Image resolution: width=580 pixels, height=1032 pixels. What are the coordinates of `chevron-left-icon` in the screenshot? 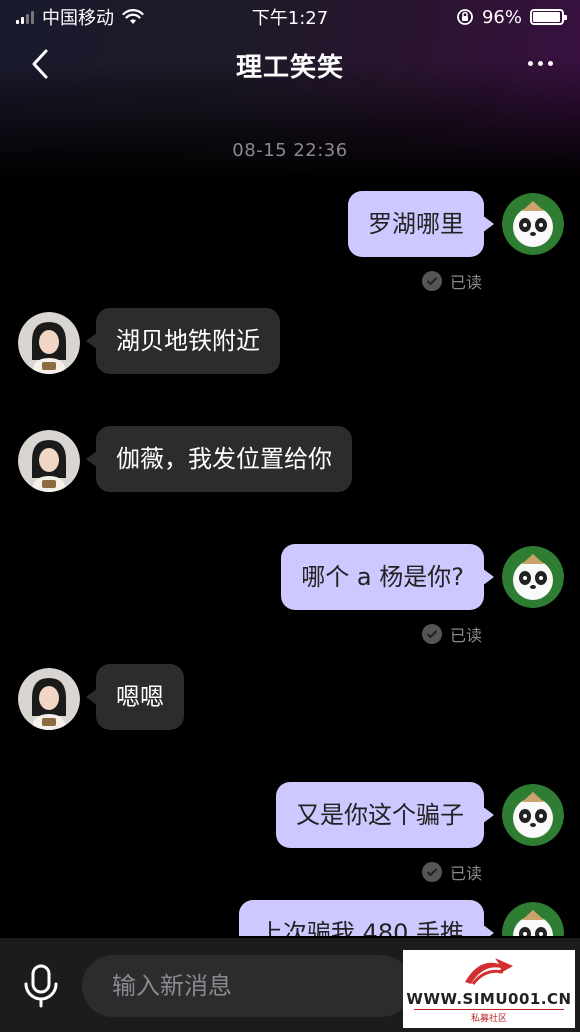 It's located at (40, 64).